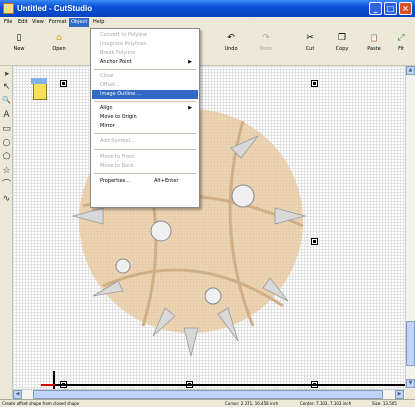 Image resolution: width=415 pixels, height=408 pixels. I want to click on fit-label: Fit, so click(401, 49).